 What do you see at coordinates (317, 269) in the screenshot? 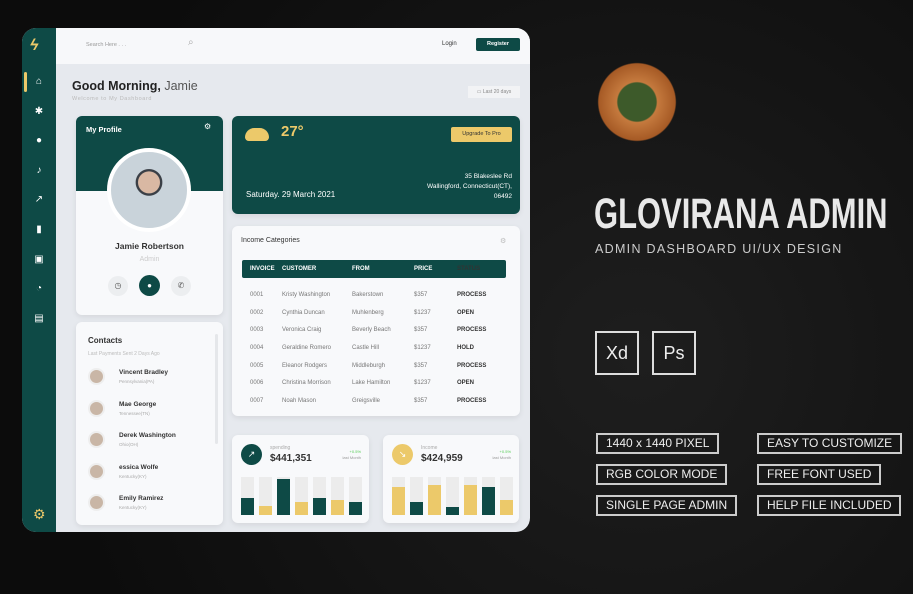
I see `column-header: CUSTOMER` at bounding box center [317, 269].